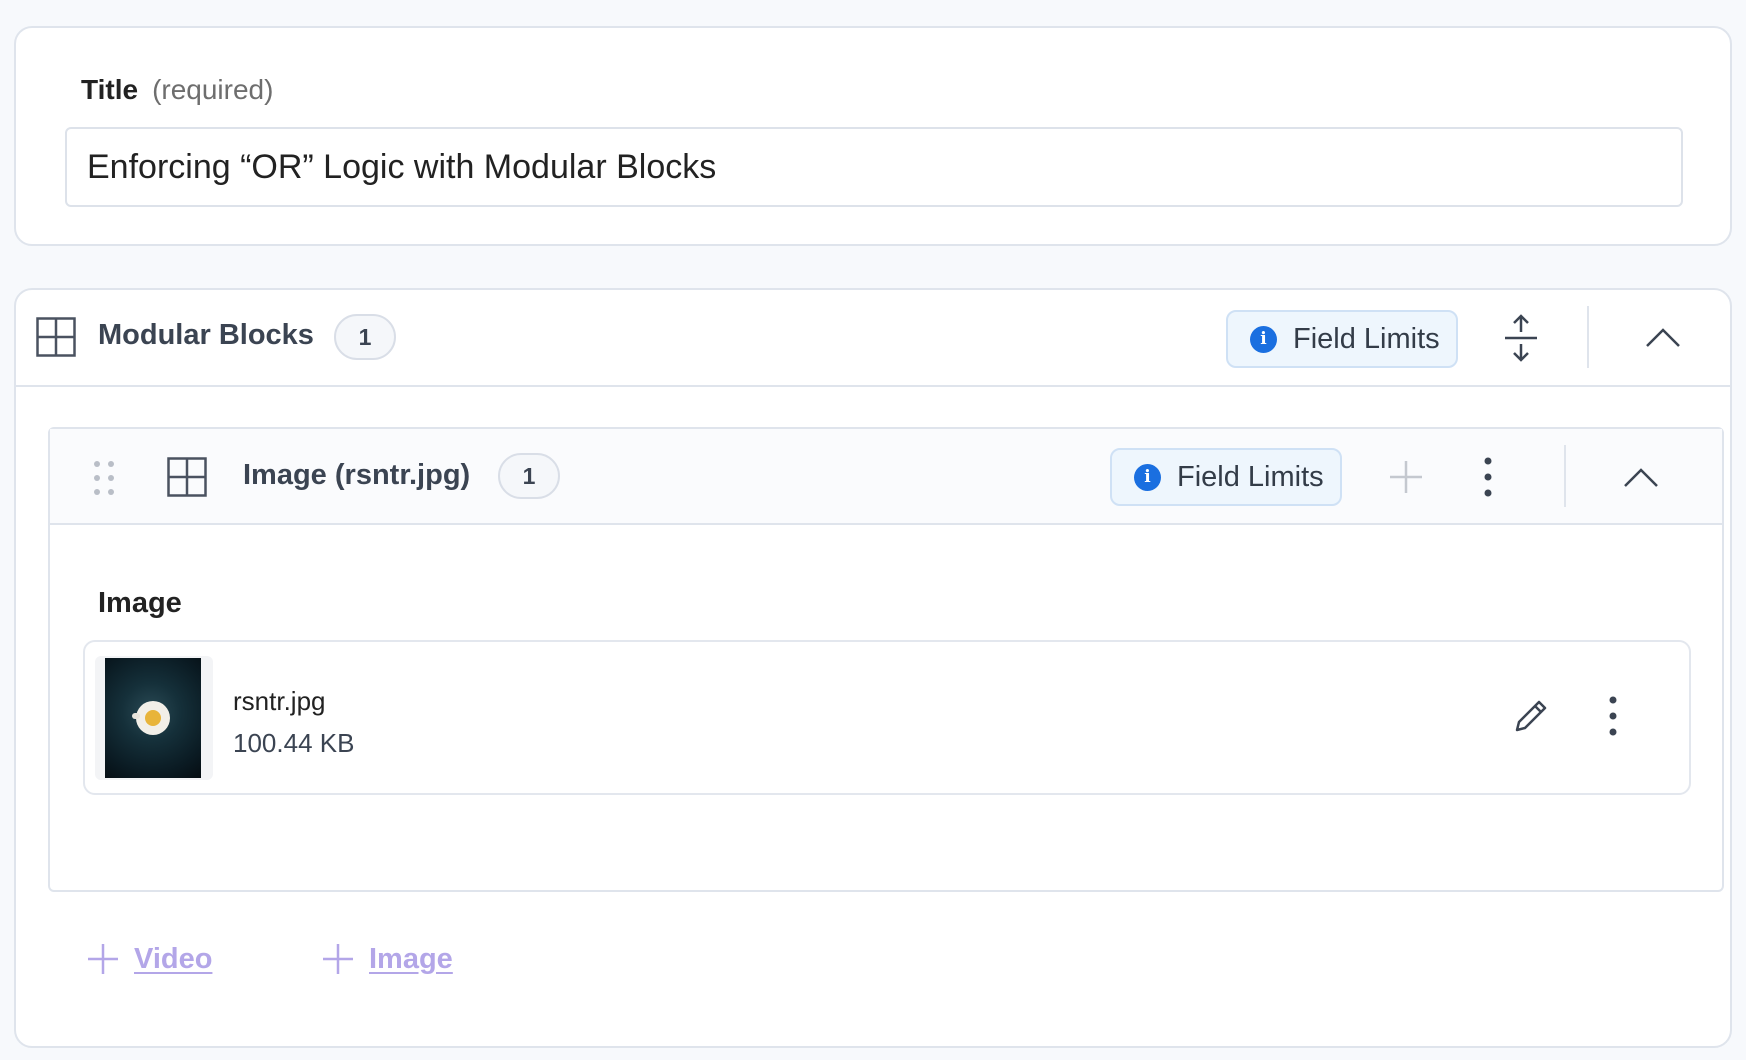 This screenshot has height=1060, width=1746. I want to click on title-input, so click(874, 167).